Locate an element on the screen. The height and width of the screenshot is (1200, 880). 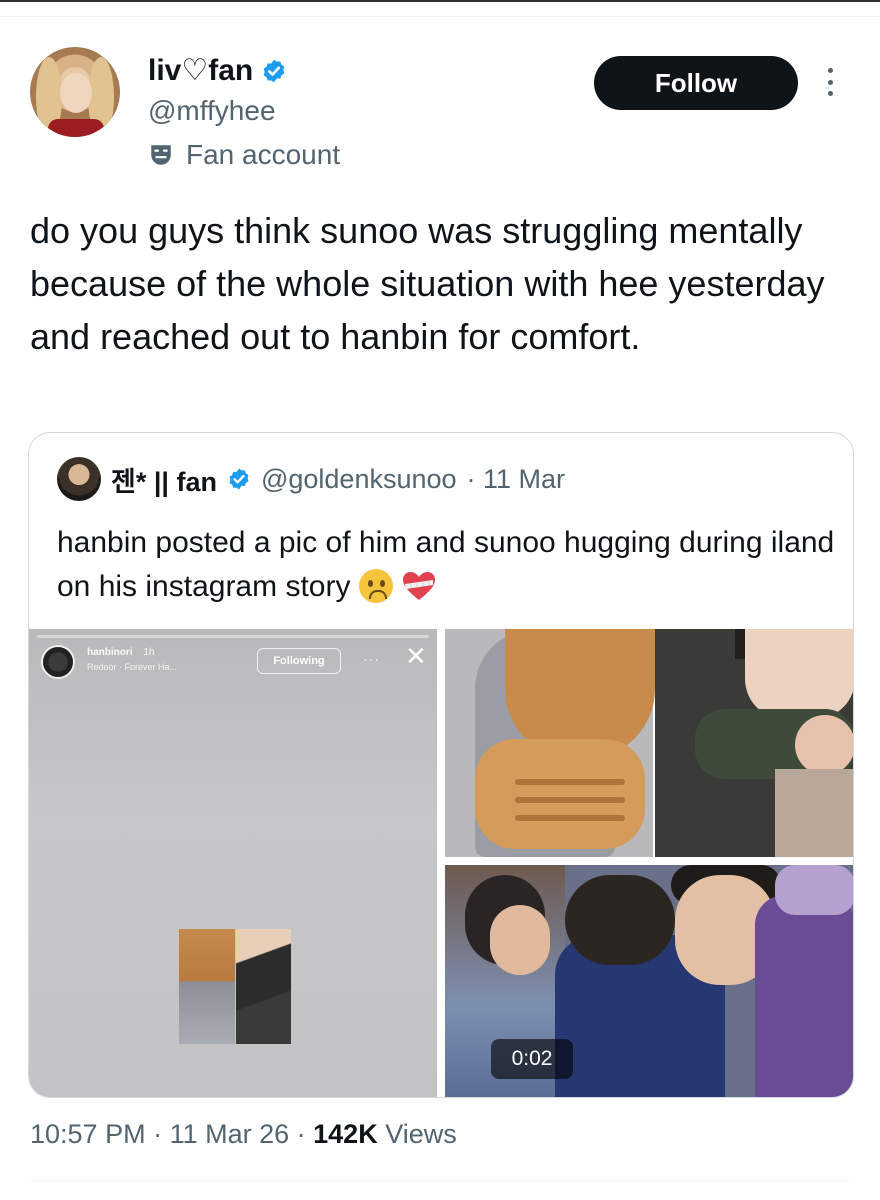
tweet-time: 10:57 PM is located at coordinates (88, 1134).